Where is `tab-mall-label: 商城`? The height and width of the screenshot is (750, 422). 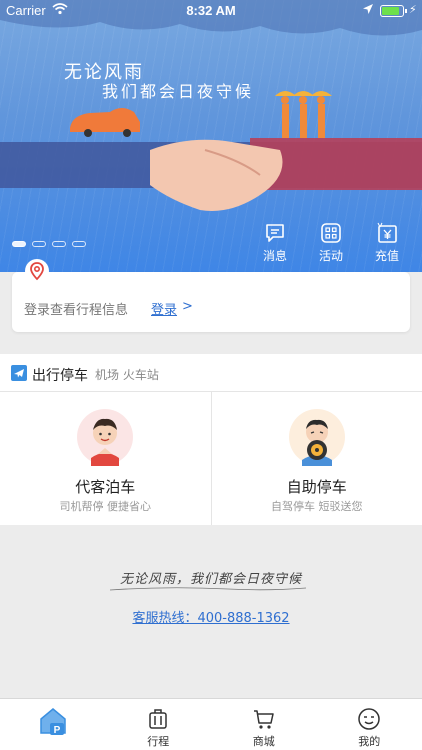 tab-mall-label: 商城 is located at coordinates (263, 741).